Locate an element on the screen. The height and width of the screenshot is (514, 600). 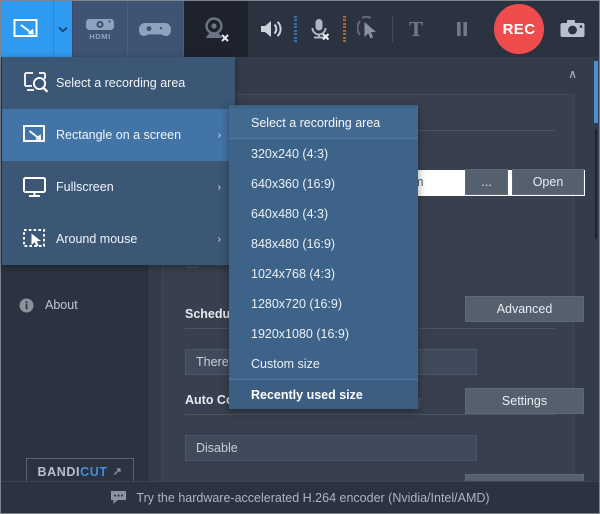
main-toolbar: HDMI T REC is located at coordinates (300, 29).